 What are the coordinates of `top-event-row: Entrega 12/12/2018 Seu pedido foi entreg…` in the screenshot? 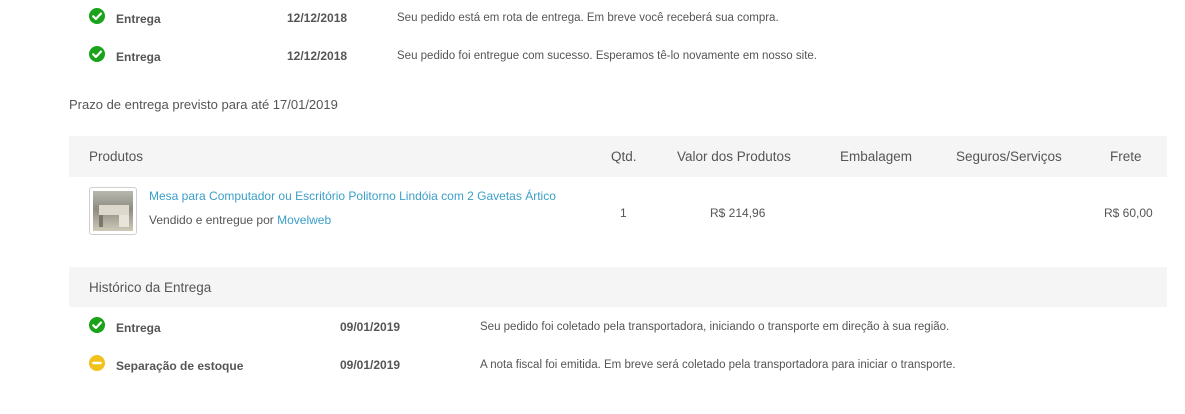 It's located at (592, 57).